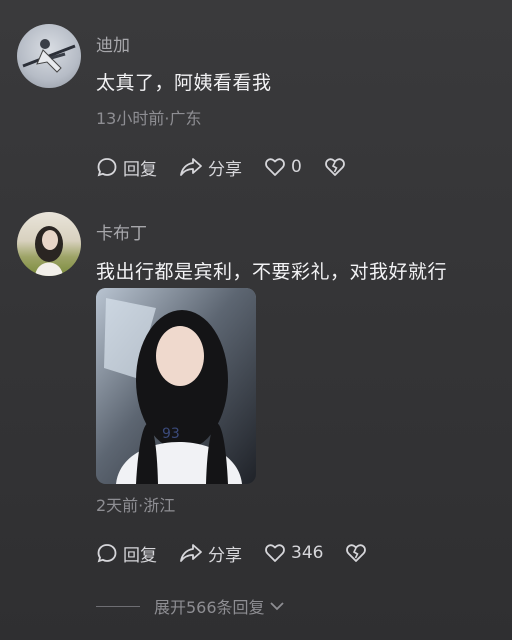 The image size is (512, 640). Describe the element at coordinates (118, 606) in the screenshot. I see `divider` at that location.